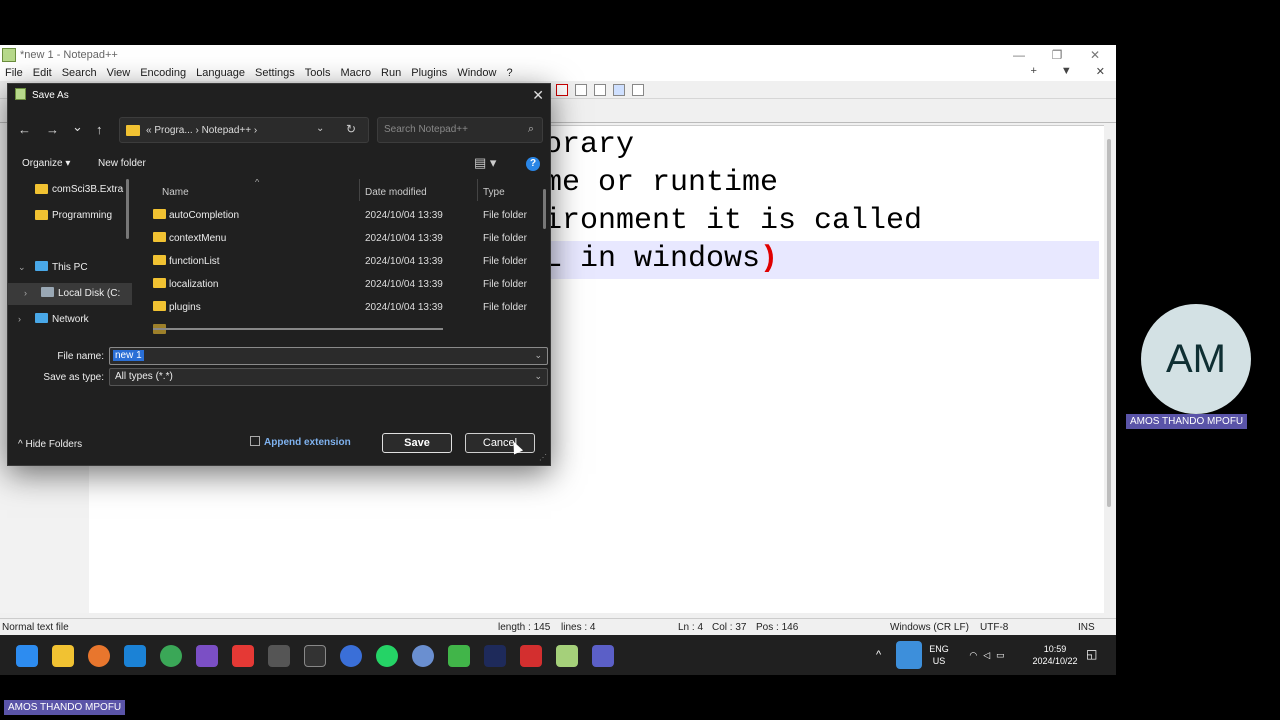 The height and width of the screenshot is (720, 1280). I want to click on hide-folders-button: ^ Hide Folders, so click(50, 444).